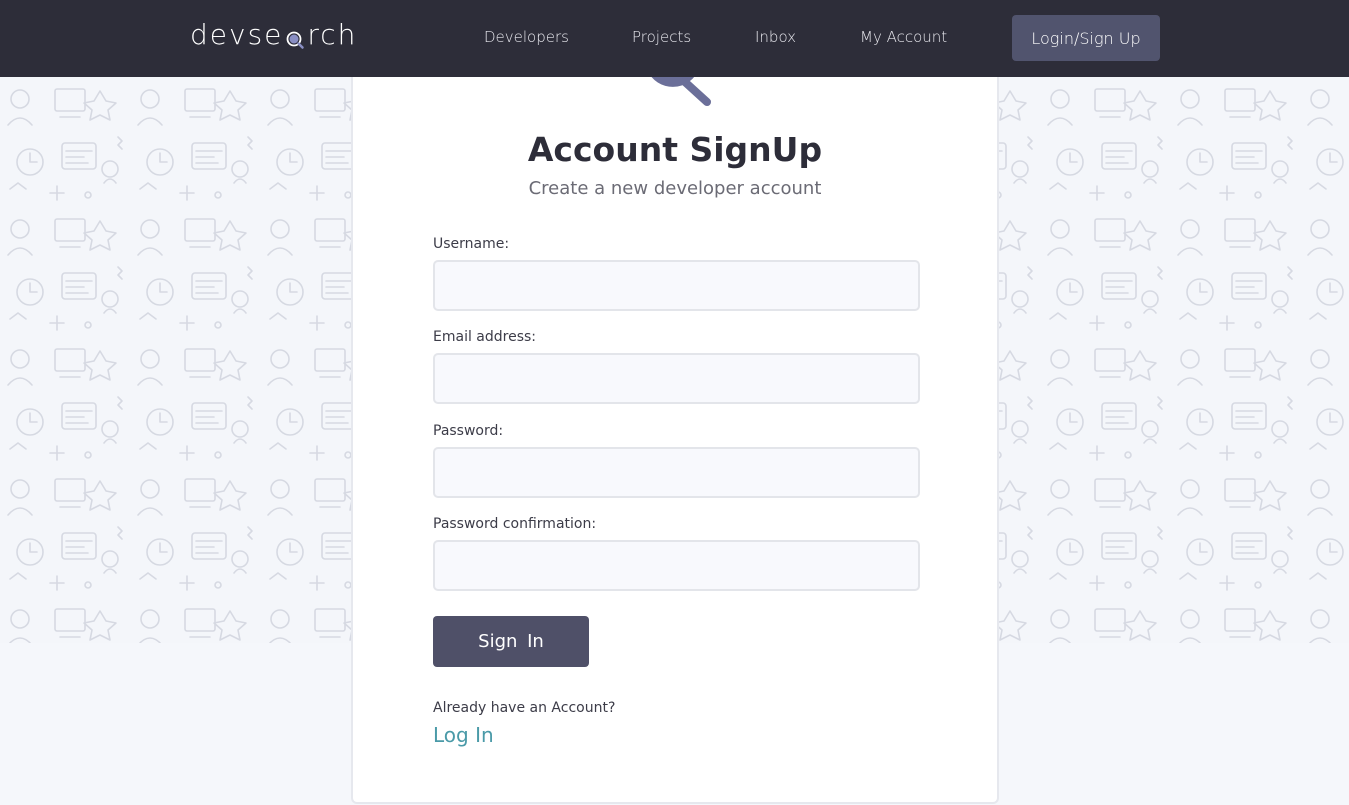  I want to click on username-input, so click(676, 285).